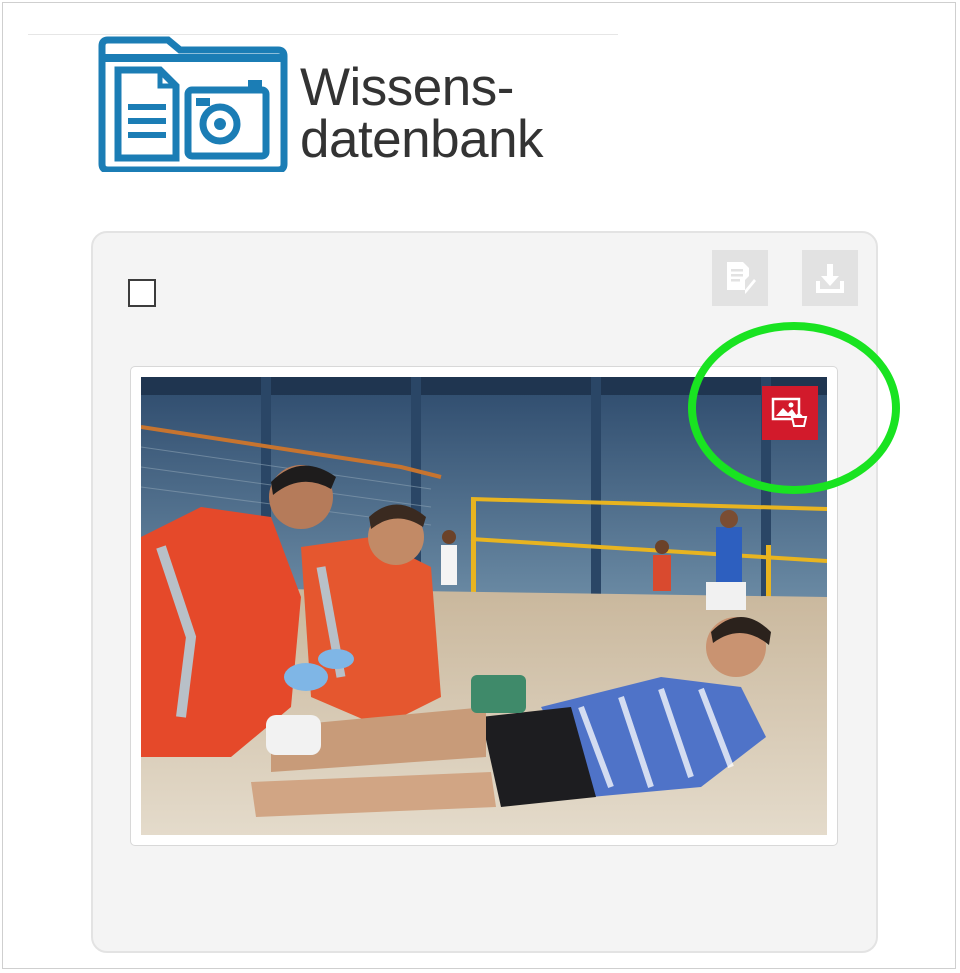 The width and height of the screenshot is (960, 973). I want to click on edit-document-icon, so click(741, 278).